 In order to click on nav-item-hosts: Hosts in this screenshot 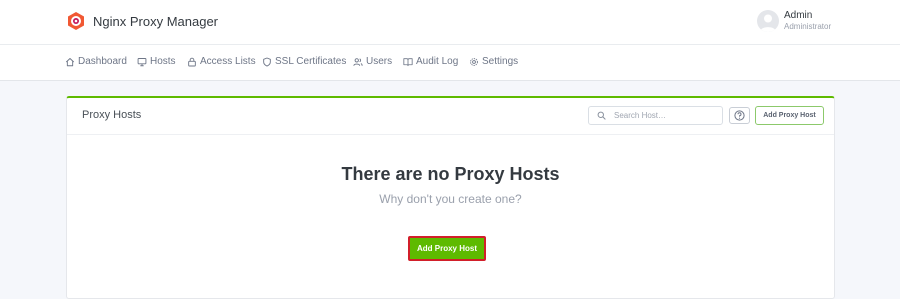, I will do `click(156, 61)`.